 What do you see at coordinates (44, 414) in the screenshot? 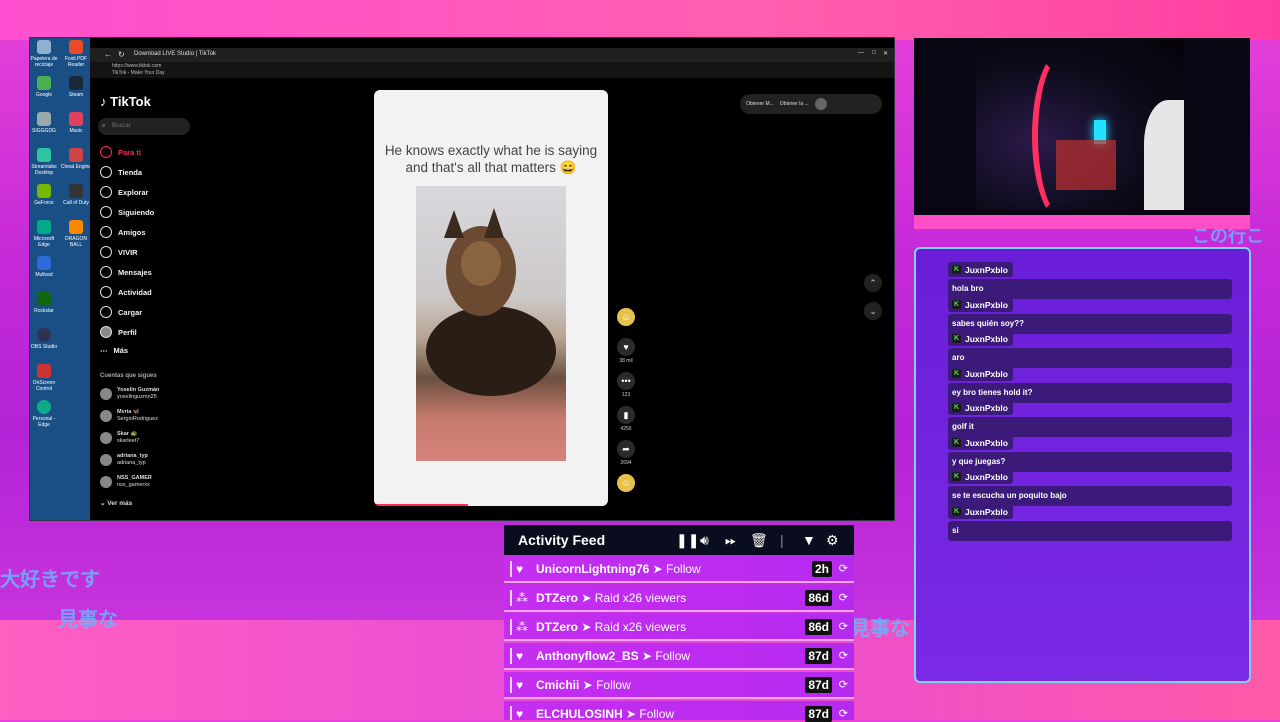
I see `desktop-icon: Personal - Edge` at bounding box center [44, 414].